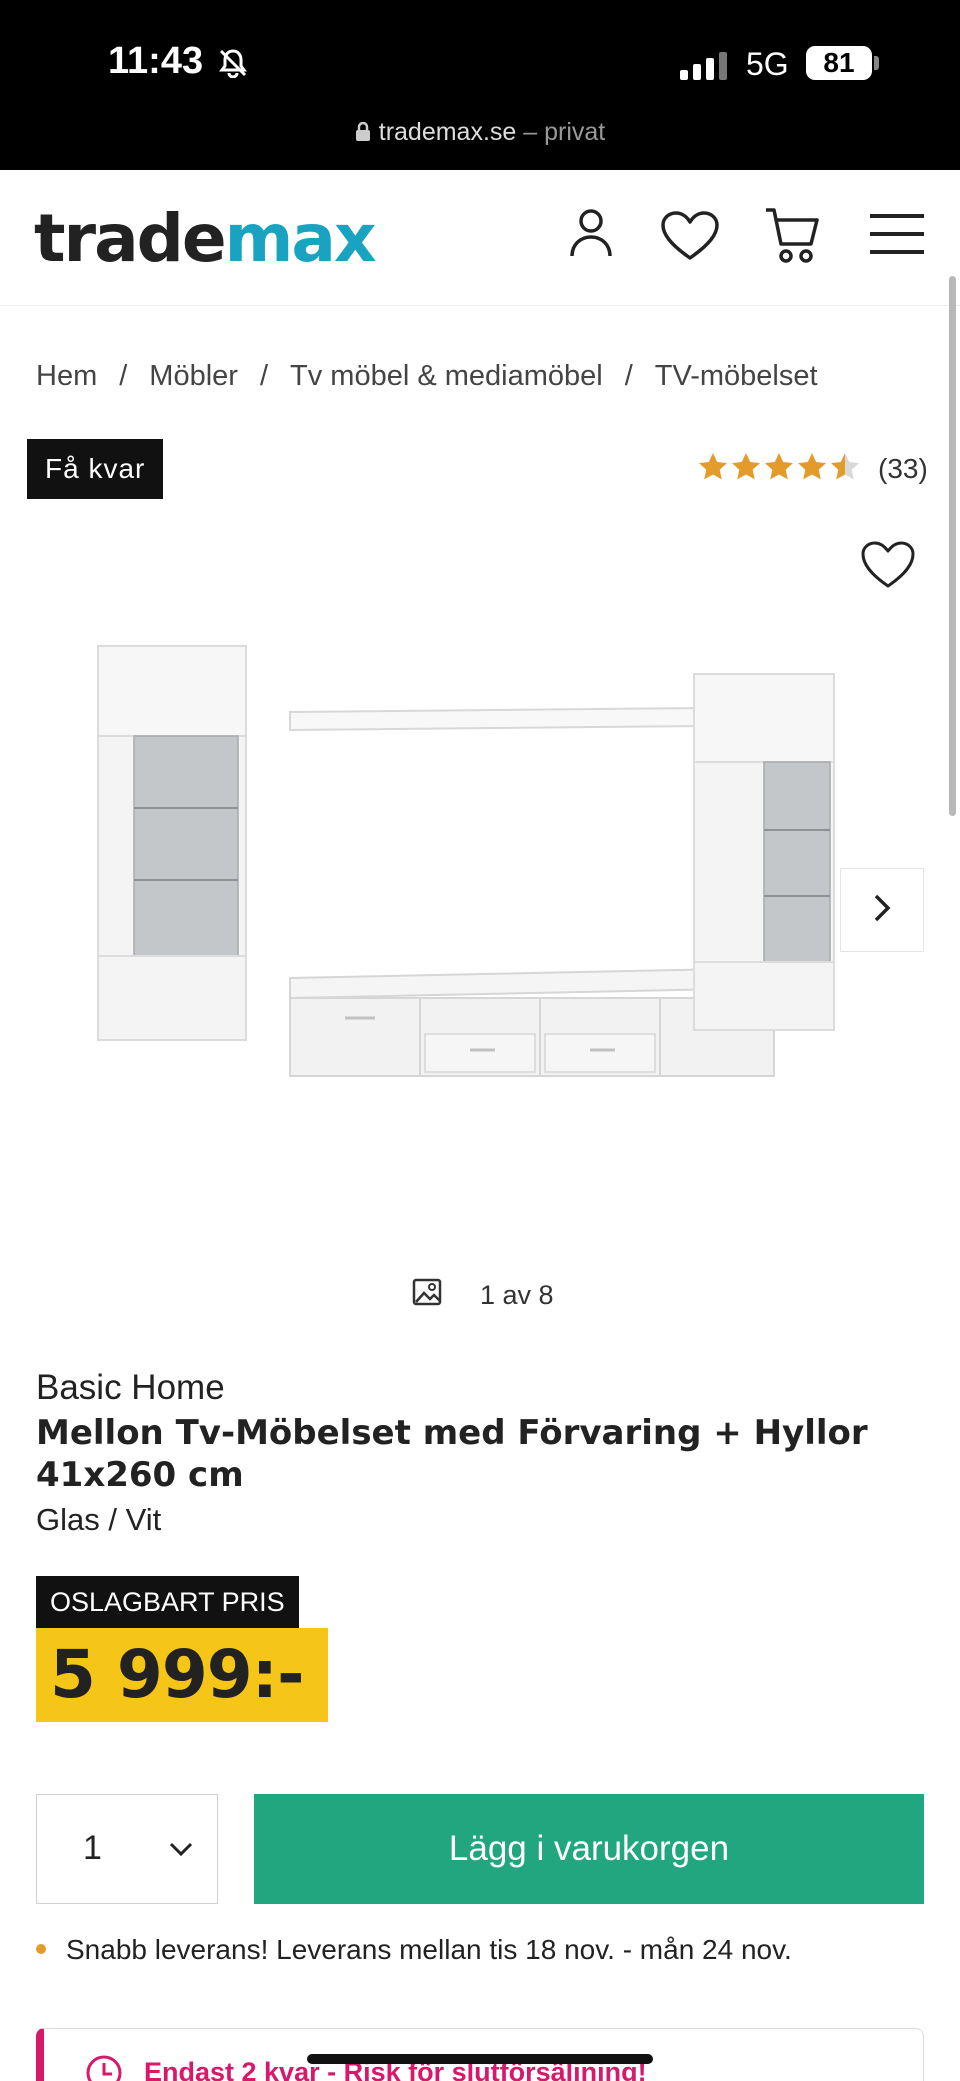  I want to click on chevron-down-icon, so click(181, 1850).